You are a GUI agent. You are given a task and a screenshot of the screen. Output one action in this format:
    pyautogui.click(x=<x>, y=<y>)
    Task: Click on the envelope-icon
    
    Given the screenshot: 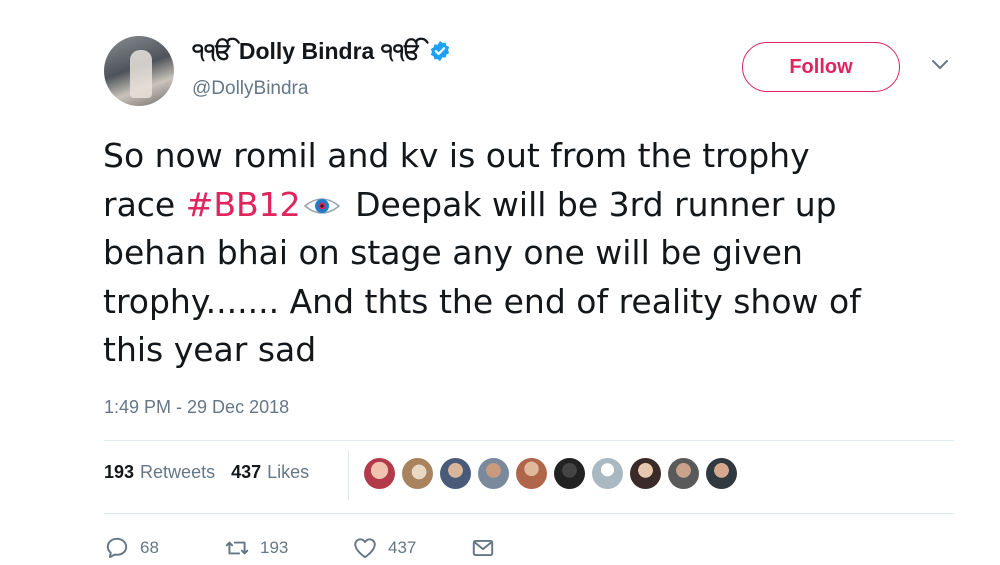 What is the action you would take?
    pyautogui.click(x=483, y=548)
    